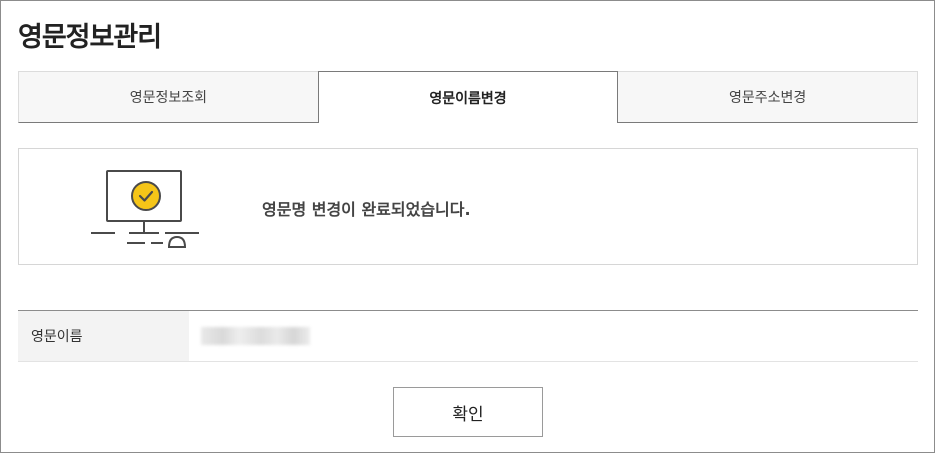 This screenshot has height=453, width=935. I want to click on tab-english-name-change: 영문이름변경, so click(468, 97).